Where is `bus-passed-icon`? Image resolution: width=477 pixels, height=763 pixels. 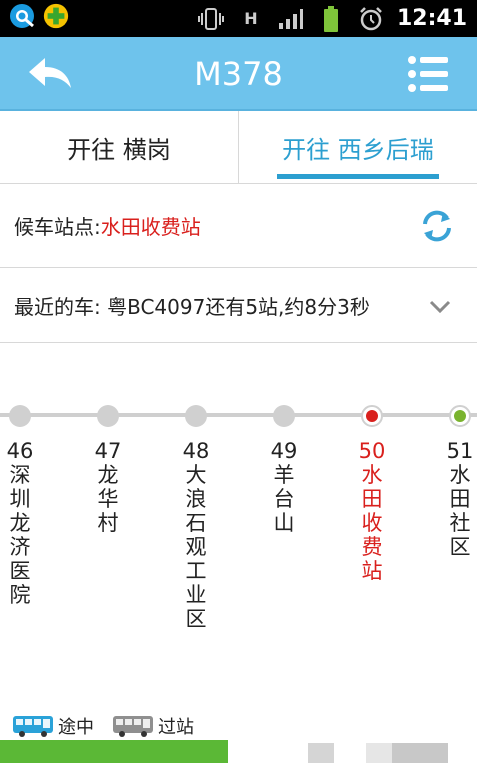 bus-passed-icon is located at coordinates (133, 726).